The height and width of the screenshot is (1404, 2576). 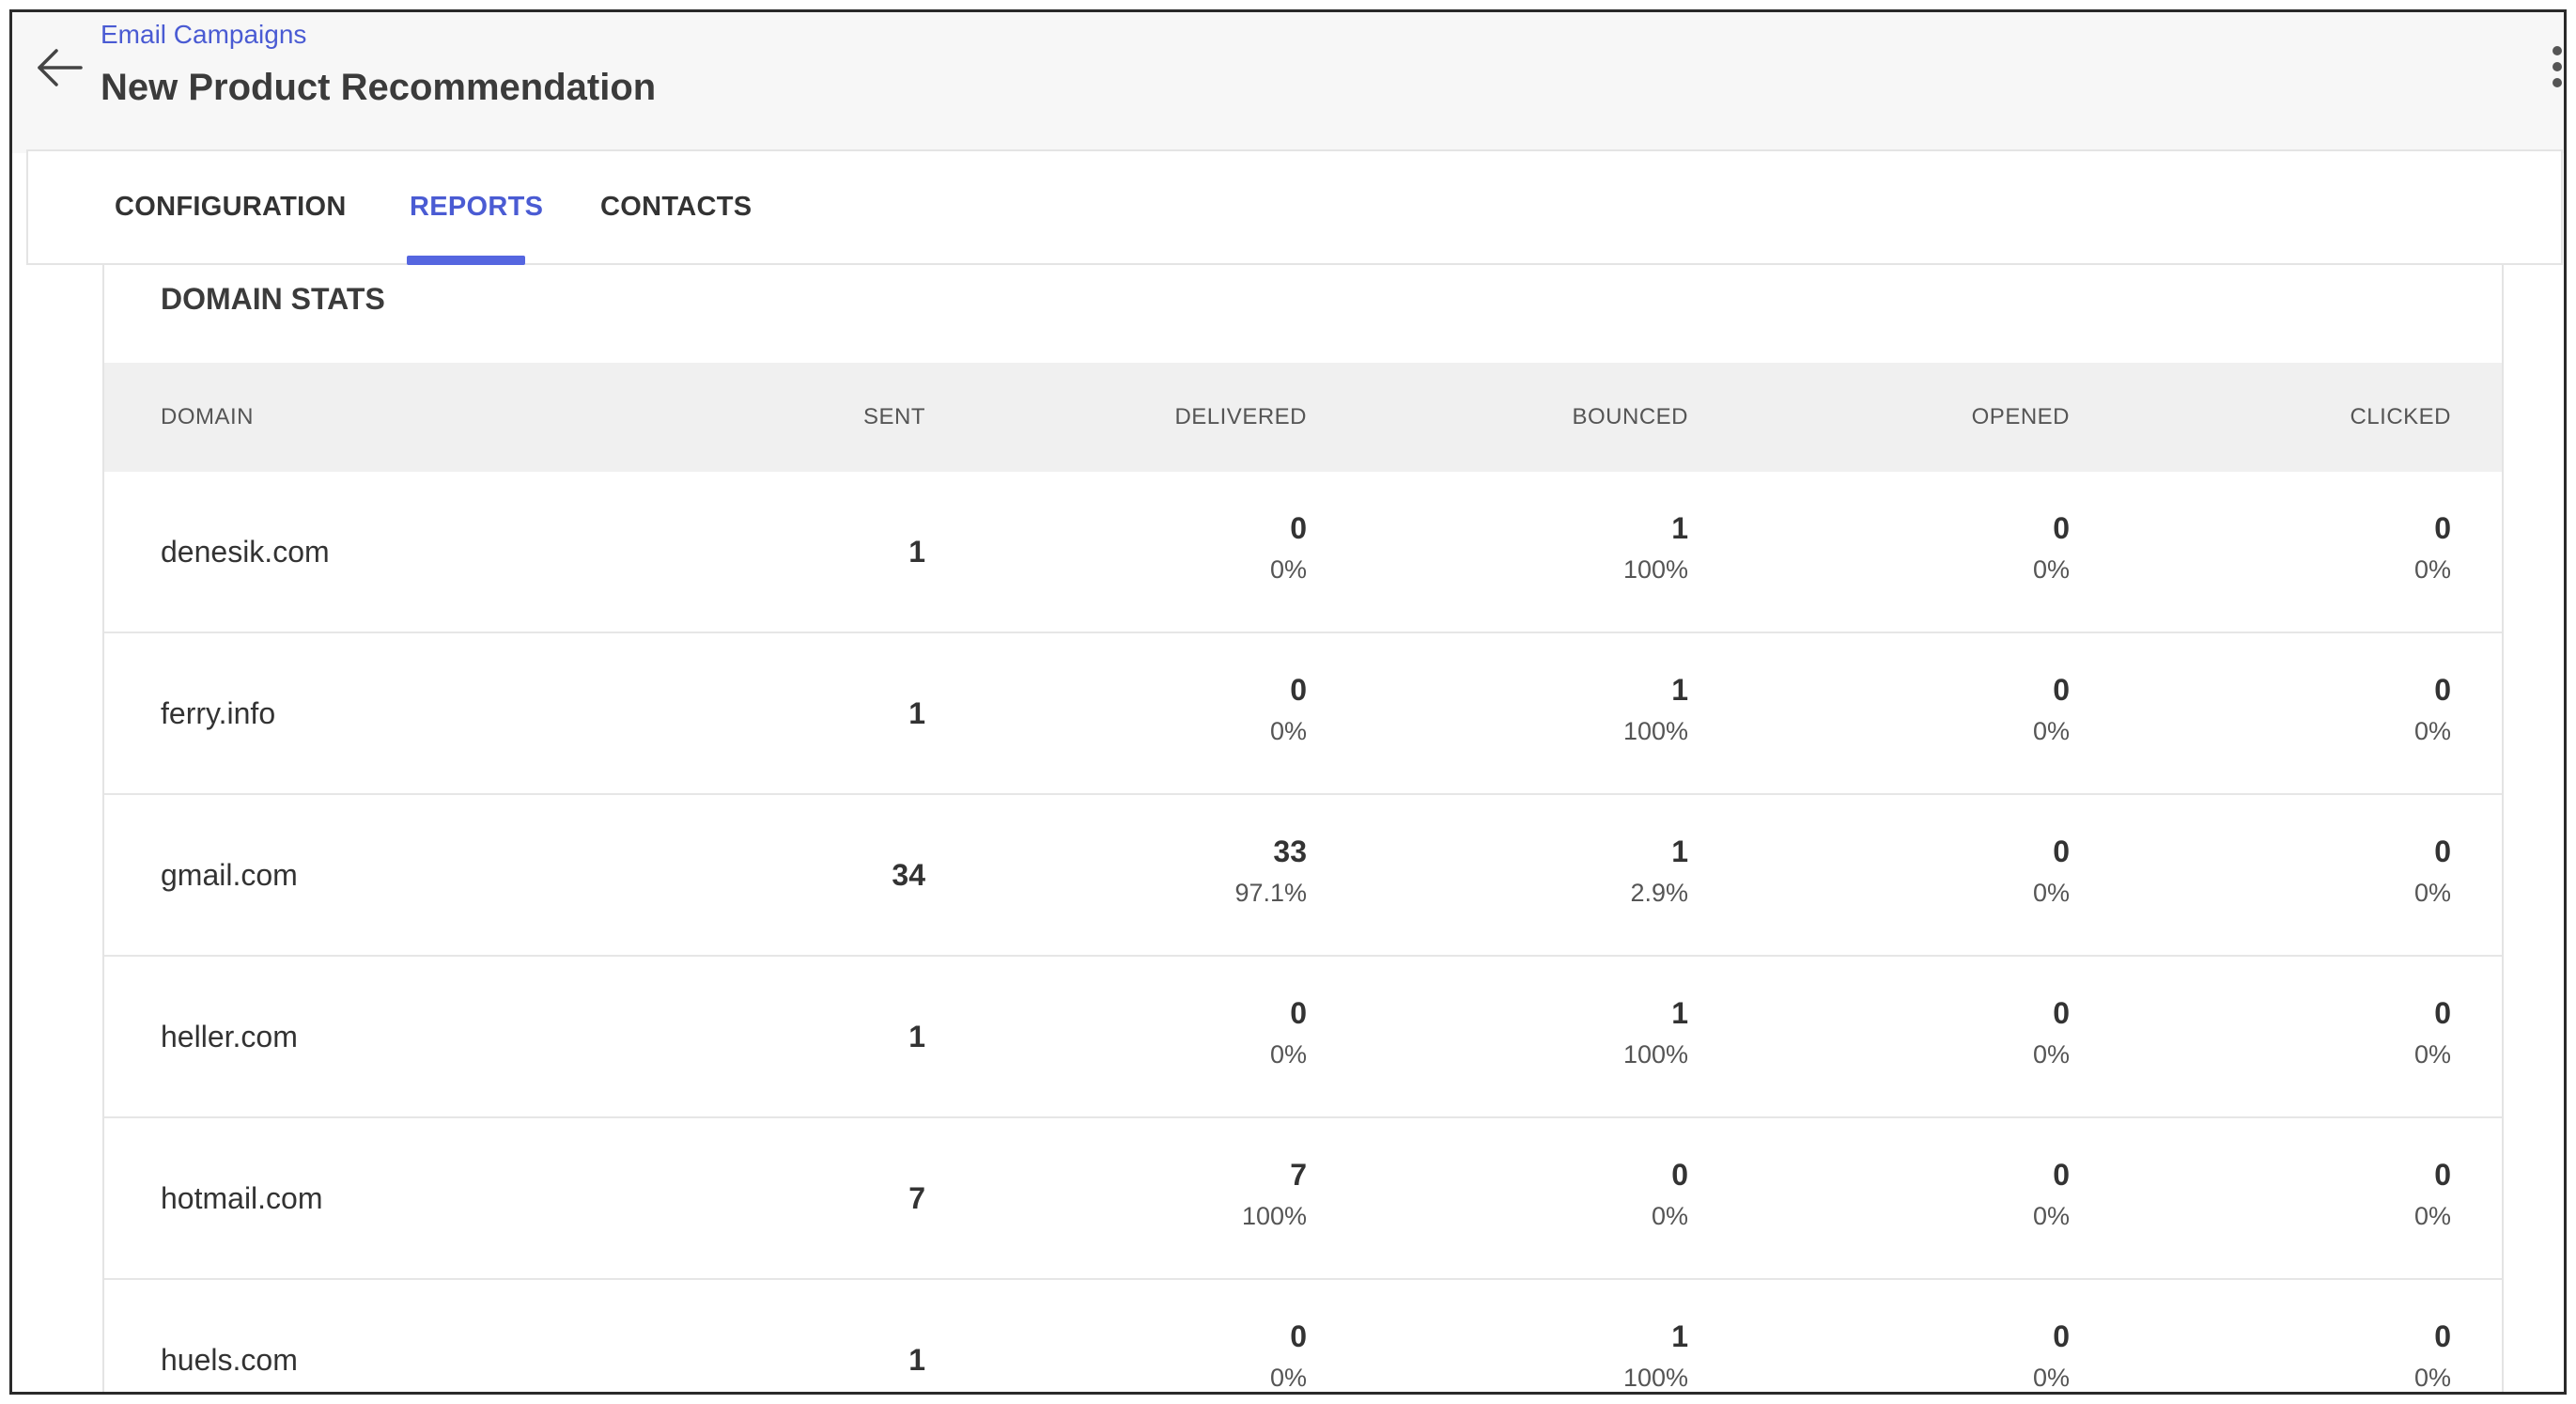 I want to click on bounced-cell: 1 2.9%, so click(x=1594, y=872).